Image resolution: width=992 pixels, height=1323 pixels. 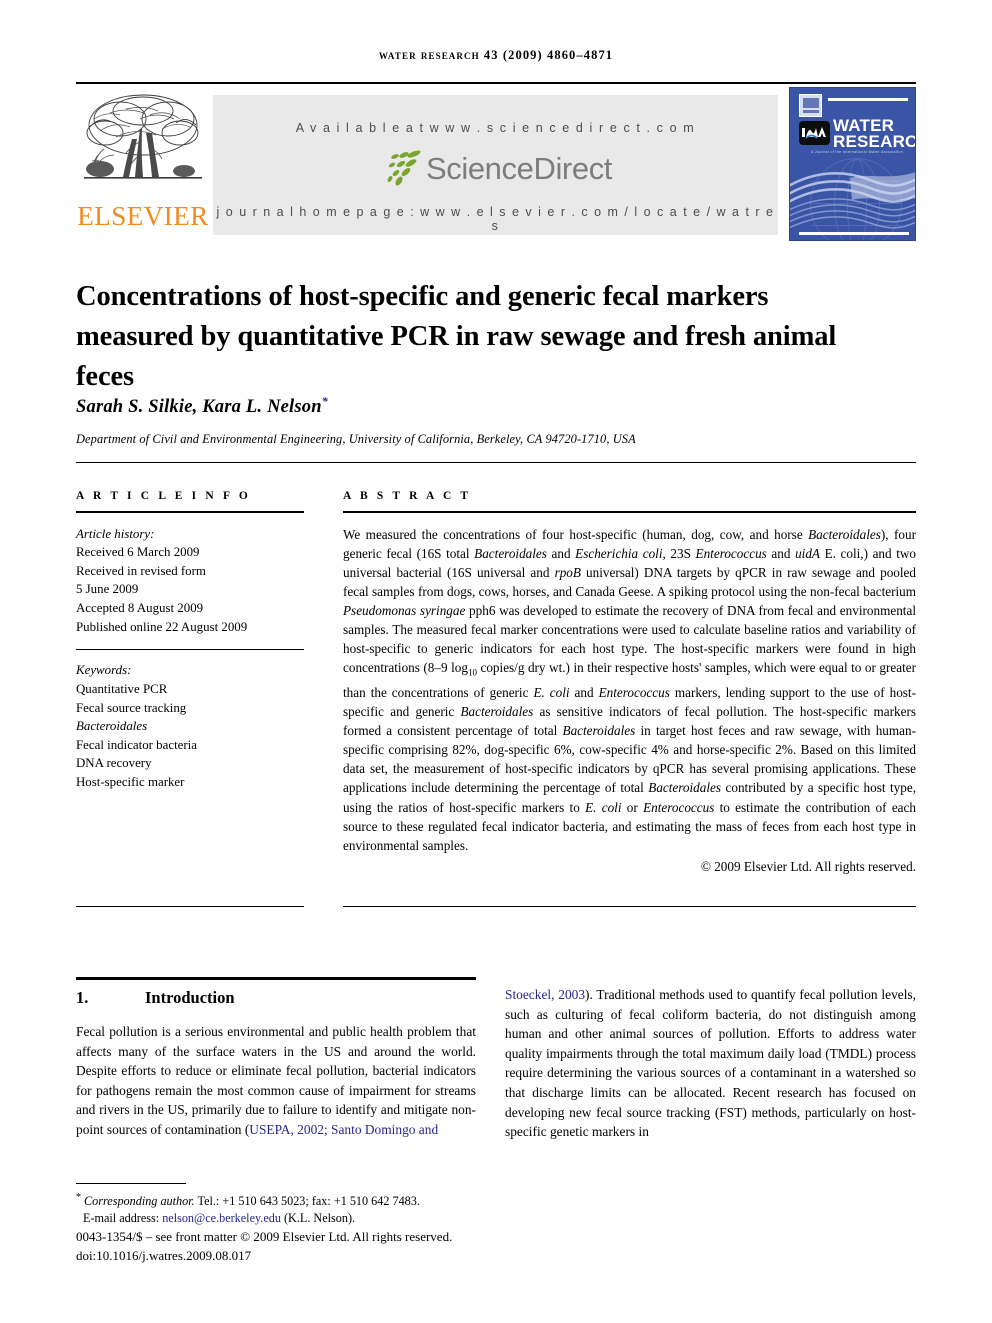 What do you see at coordinates (190, 708) in the screenshot?
I see `keyword-item: Fecal source tracking` at bounding box center [190, 708].